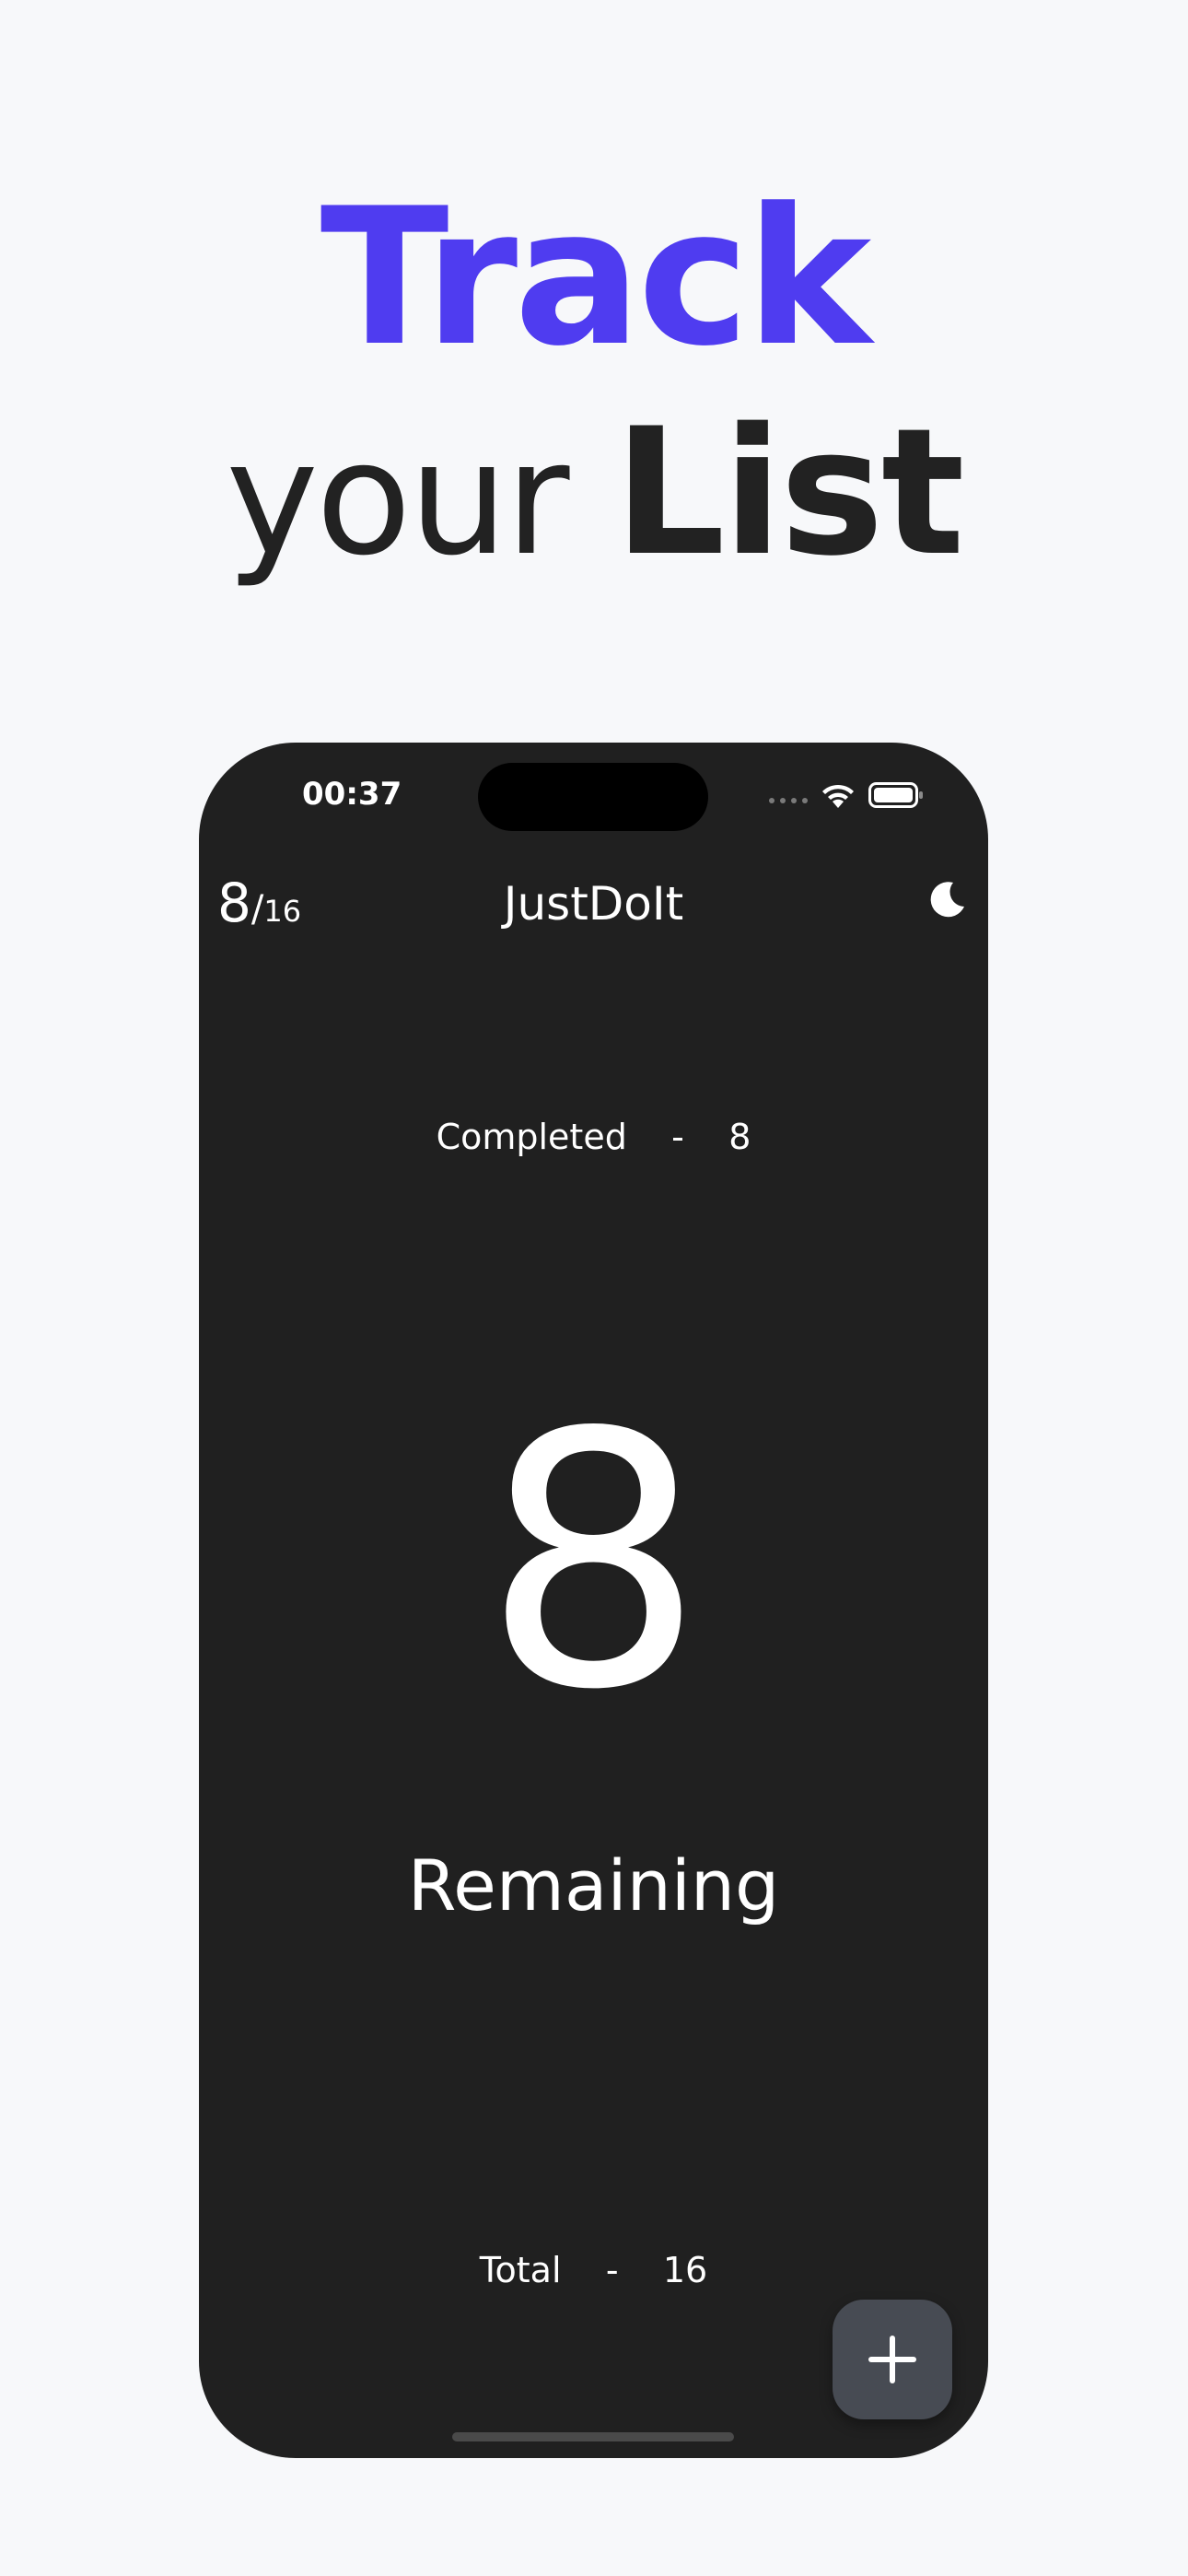 Image resolution: width=1188 pixels, height=2576 pixels. What do you see at coordinates (531, 1137) in the screenshot?
I see `completed-label: Completed` at bounding box center [531, 1137].